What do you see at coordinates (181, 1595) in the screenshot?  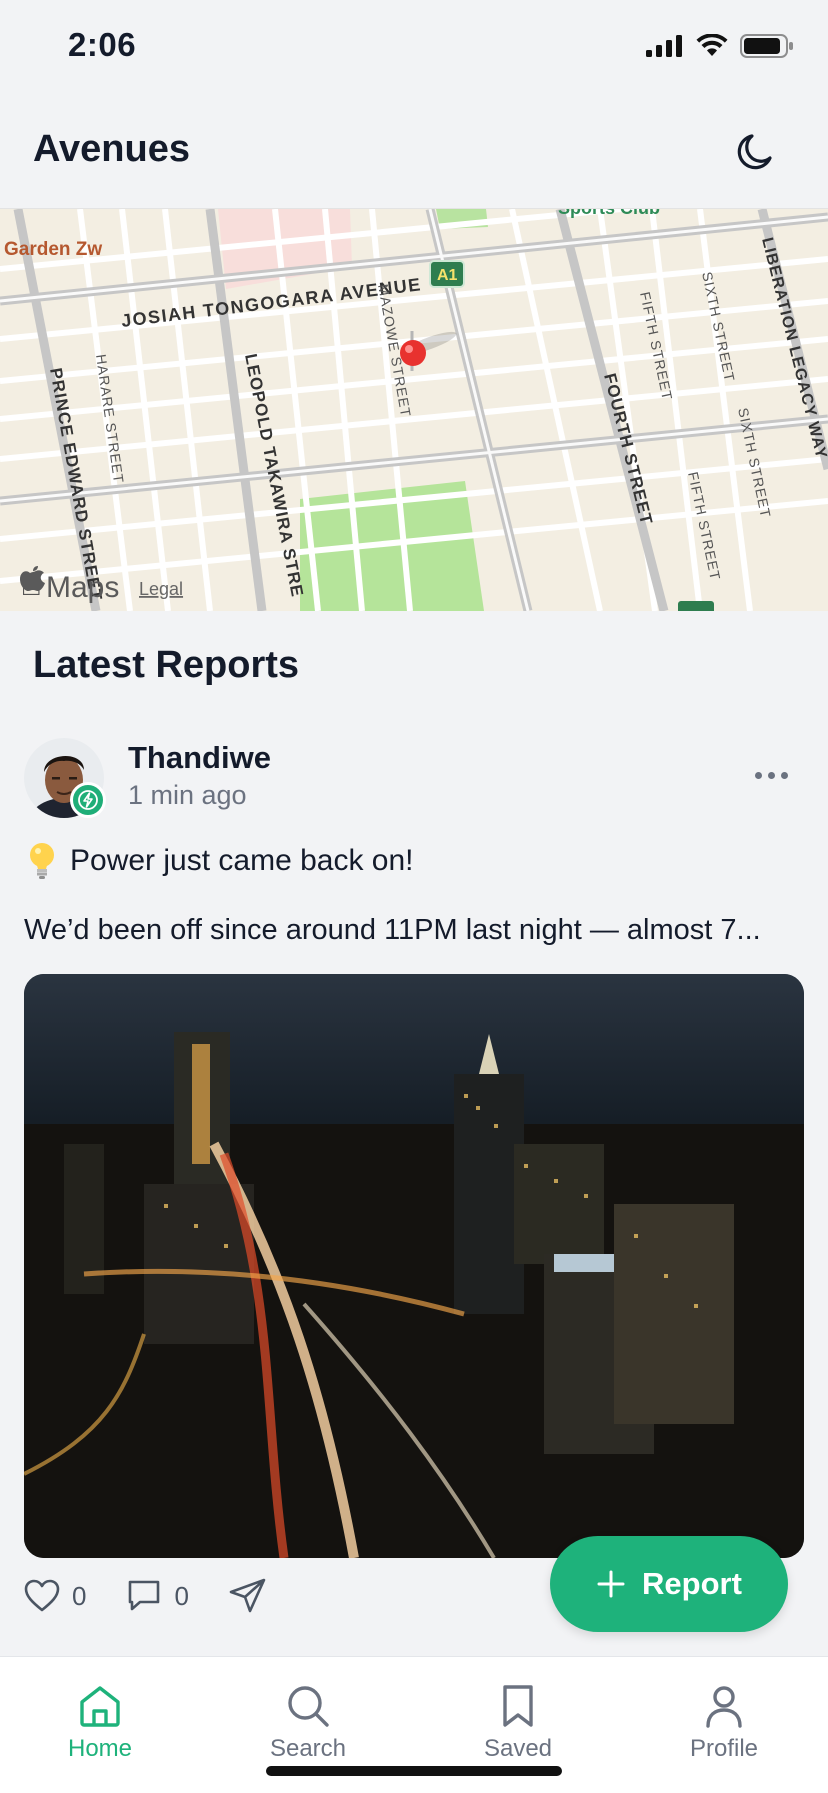 I see `comment-count: 0` at bounding box center [181, 1595].